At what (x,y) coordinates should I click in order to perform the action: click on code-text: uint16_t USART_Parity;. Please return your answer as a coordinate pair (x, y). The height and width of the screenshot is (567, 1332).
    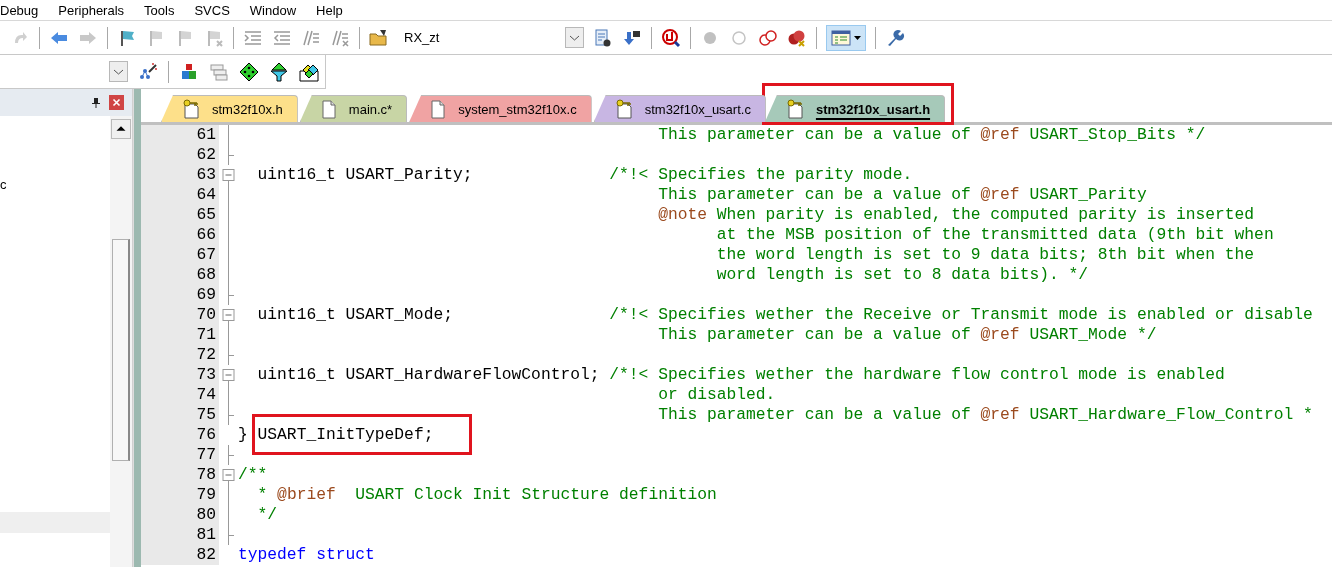
    Looking at the image, I should click on (365, 174).